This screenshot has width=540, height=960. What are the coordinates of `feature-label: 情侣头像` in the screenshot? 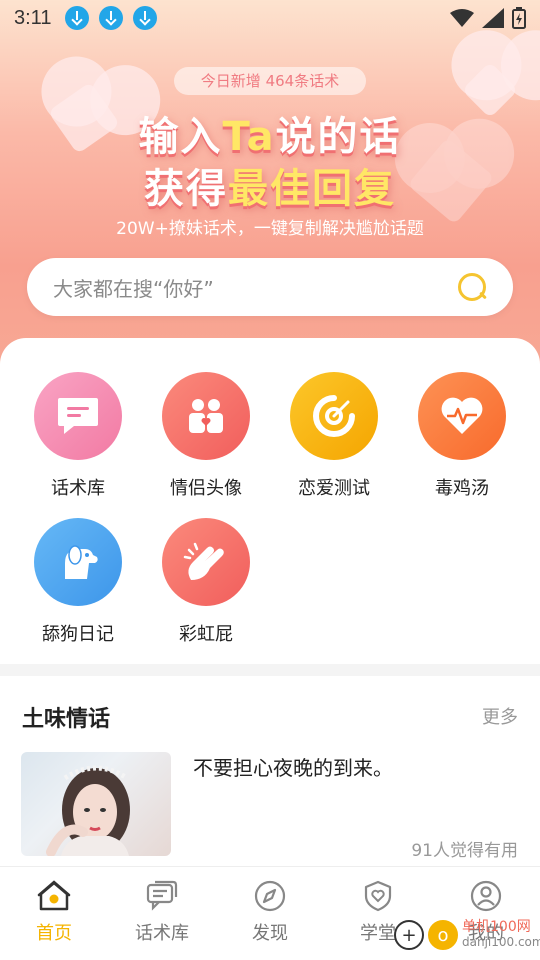 It's located at (206, 488).